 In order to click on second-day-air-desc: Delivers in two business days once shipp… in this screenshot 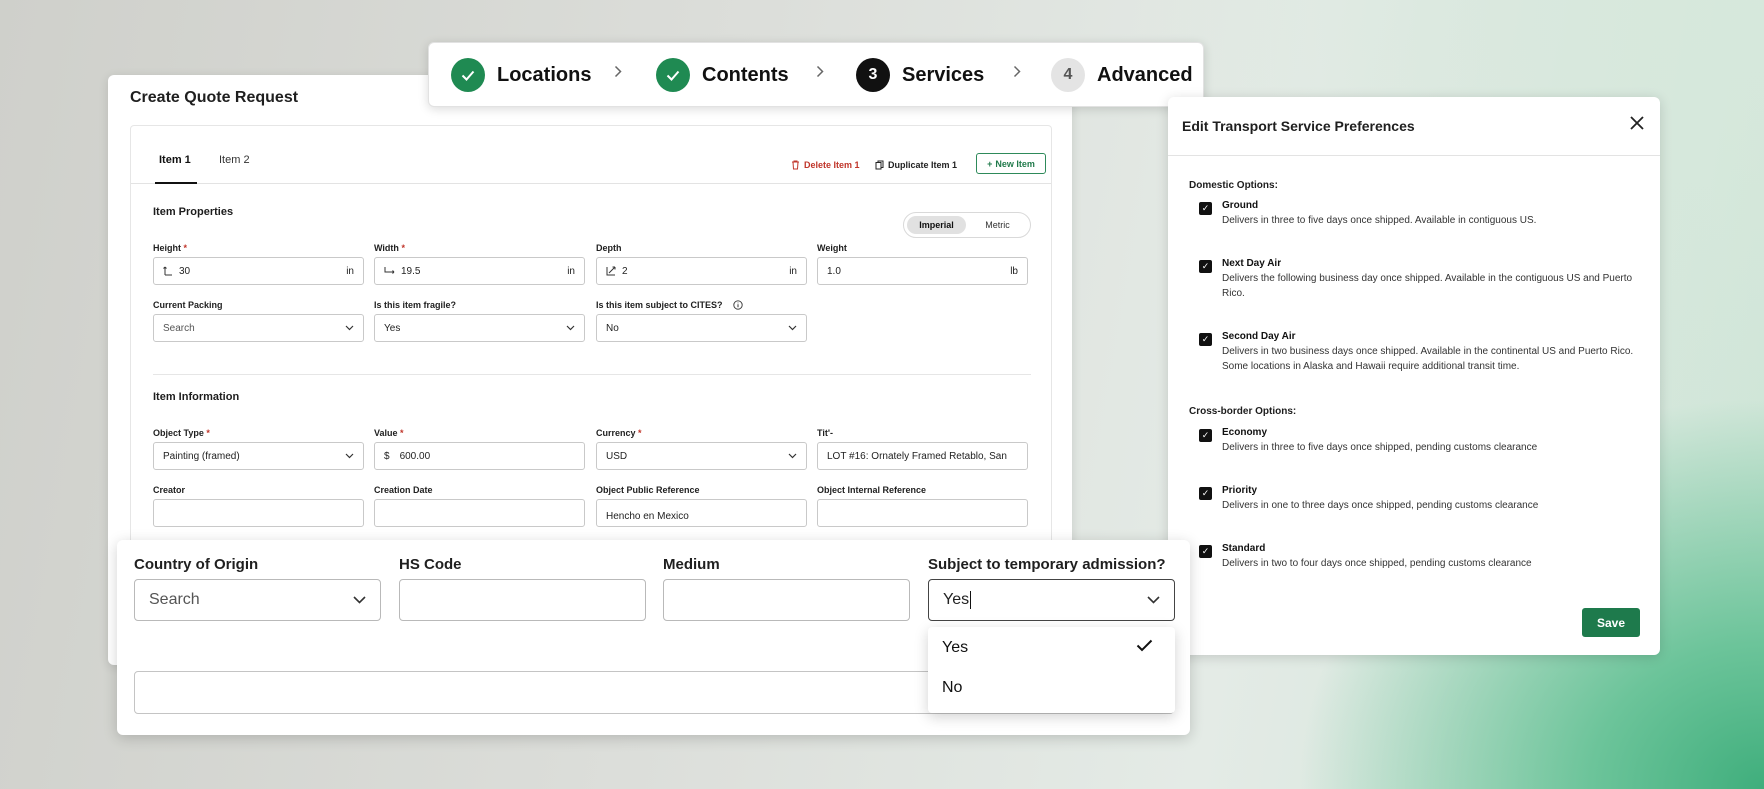, I will do `click(1428, 359)`.